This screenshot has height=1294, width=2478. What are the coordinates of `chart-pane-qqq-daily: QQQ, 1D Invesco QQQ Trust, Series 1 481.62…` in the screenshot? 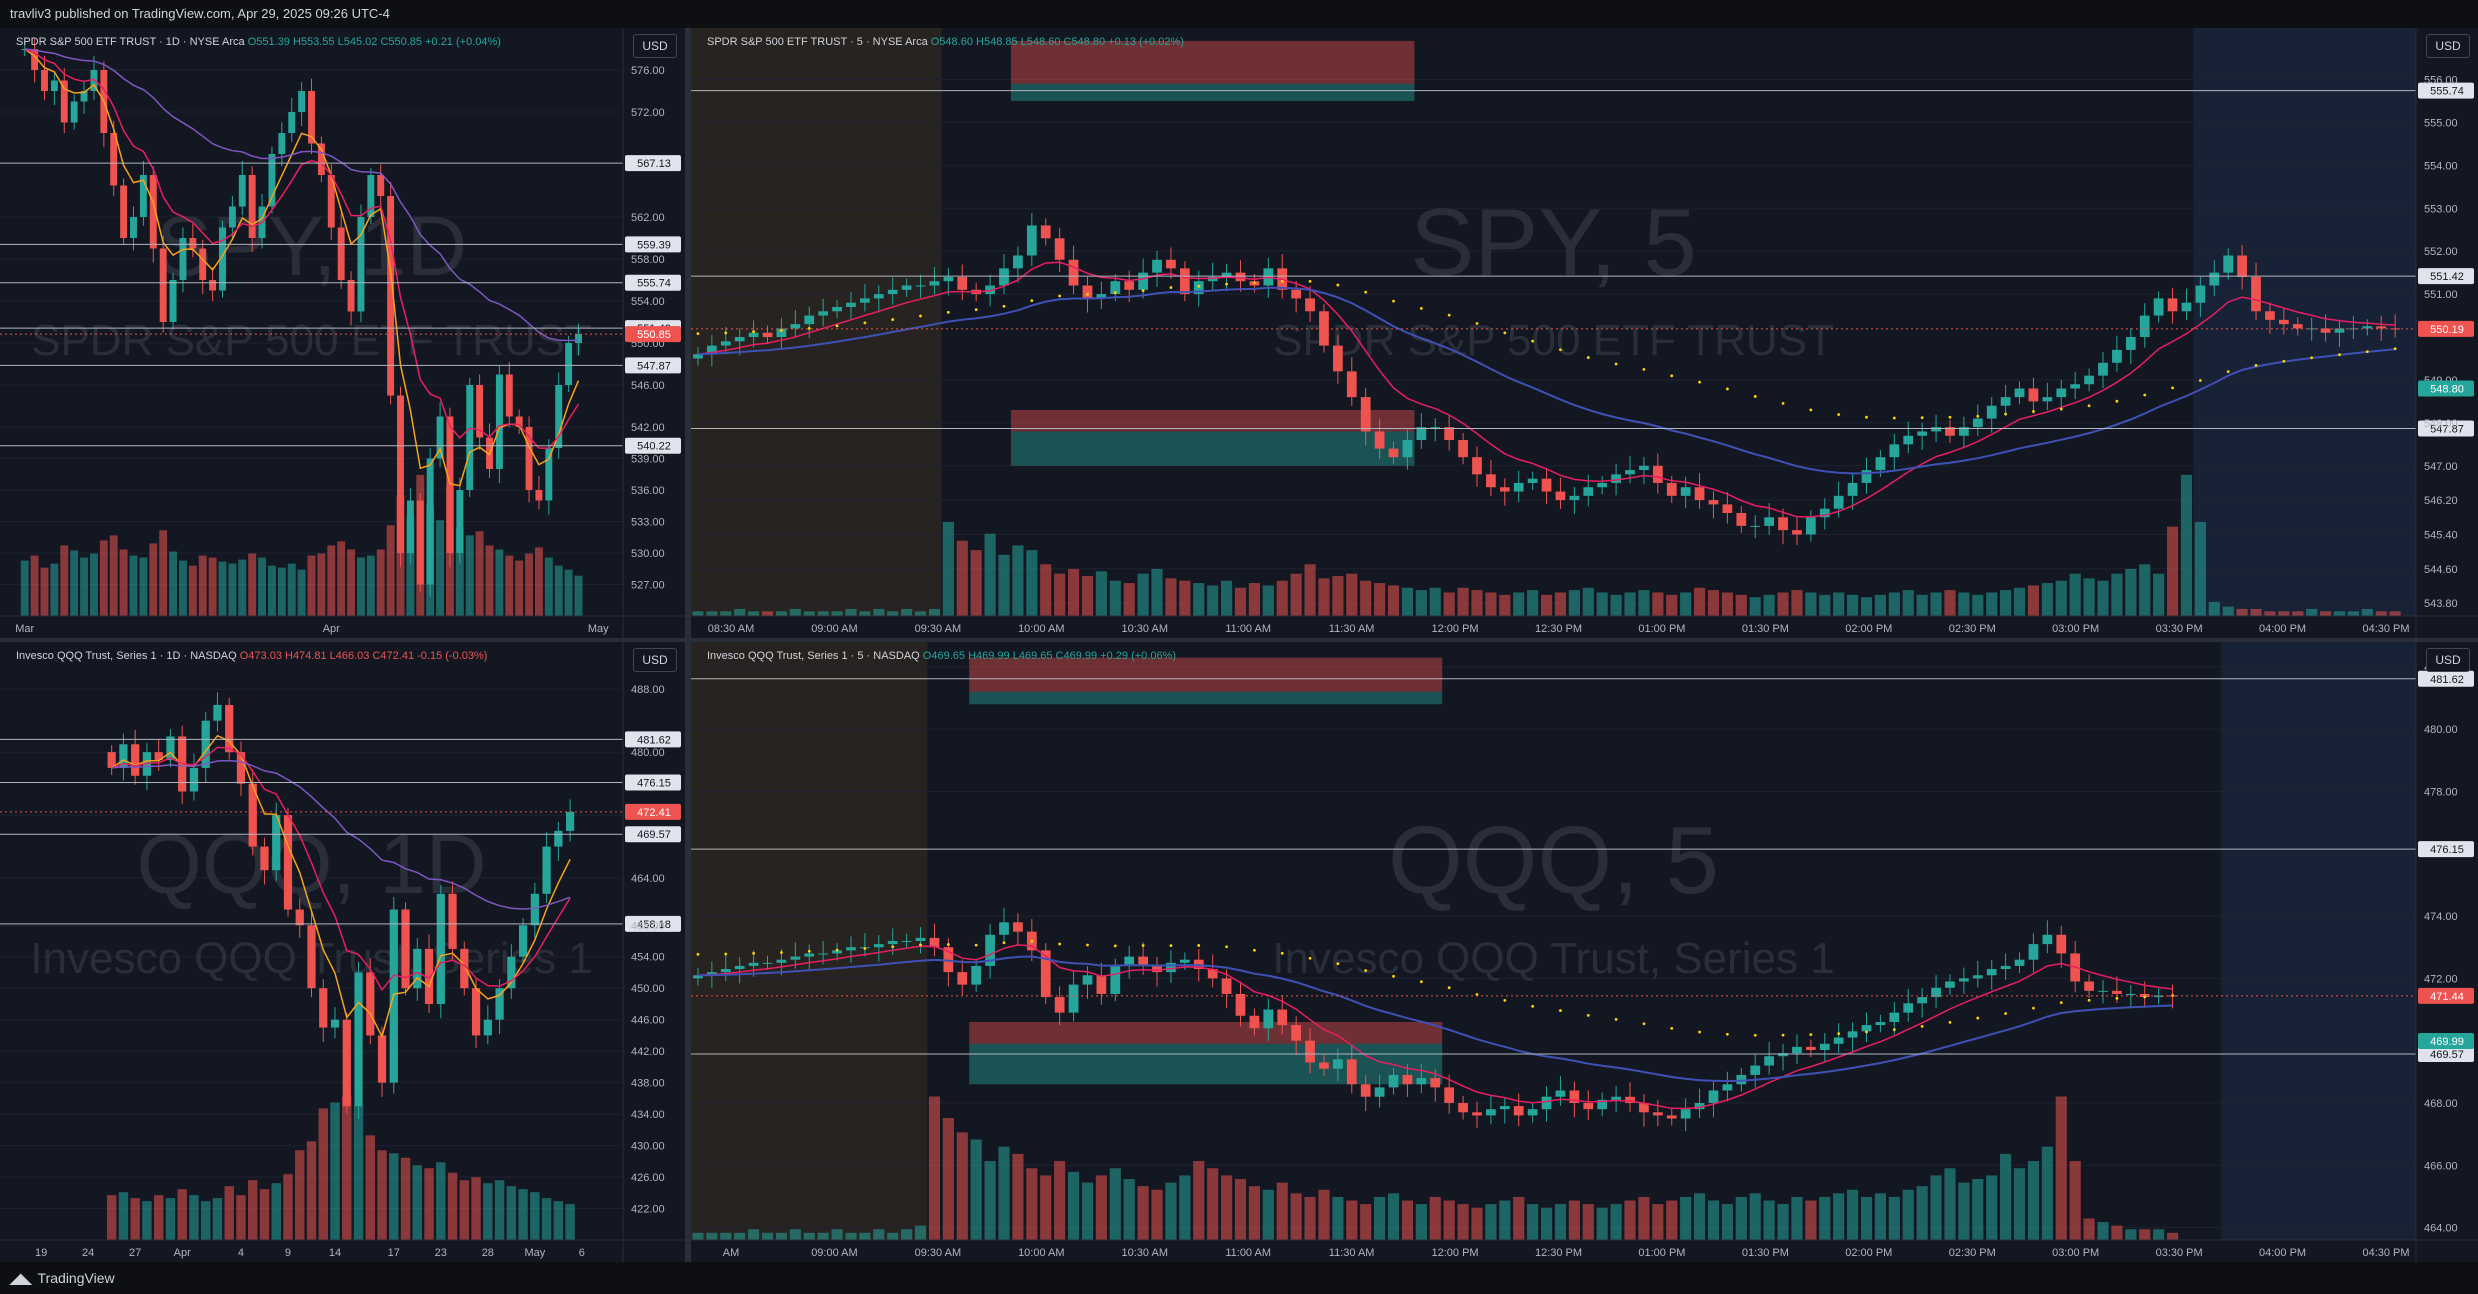 It's located at (342, 952).